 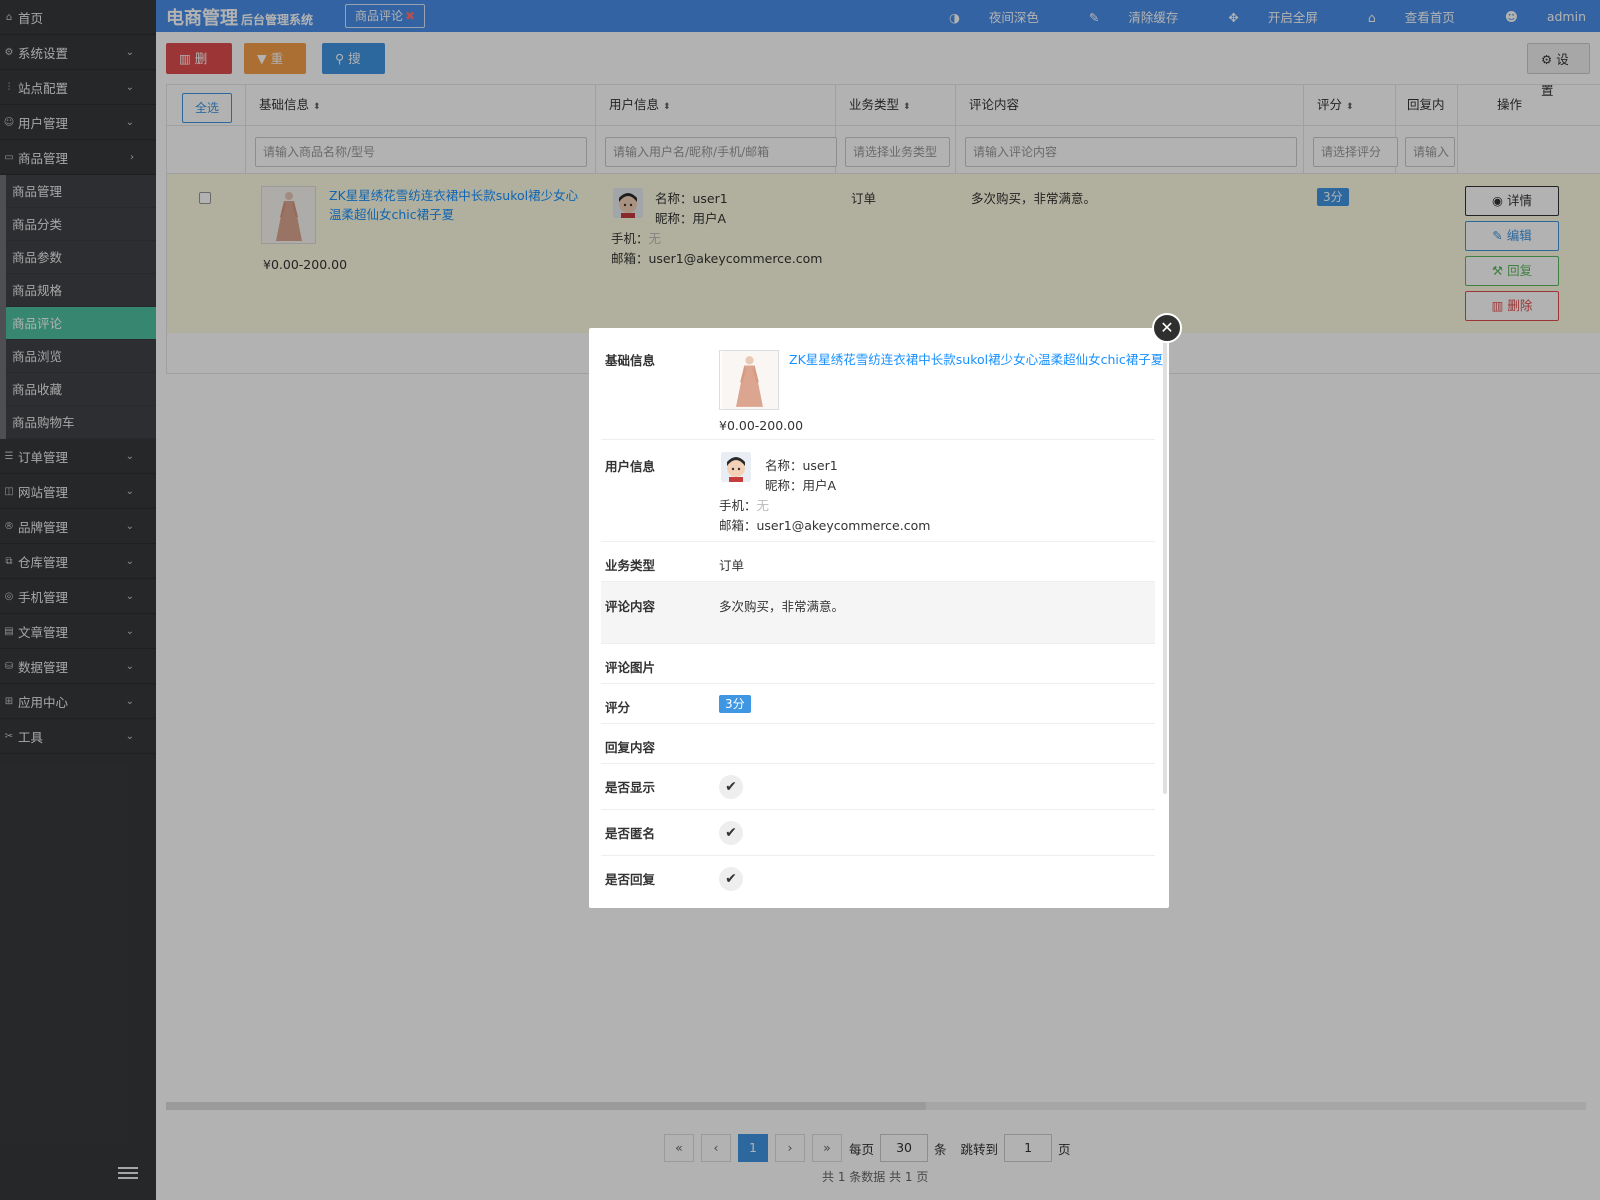 What do you see at coordinates (761, 425) in the screenshot?
I see `goods-price: ¥0.00-200.00` at bounding box center [761, 425].